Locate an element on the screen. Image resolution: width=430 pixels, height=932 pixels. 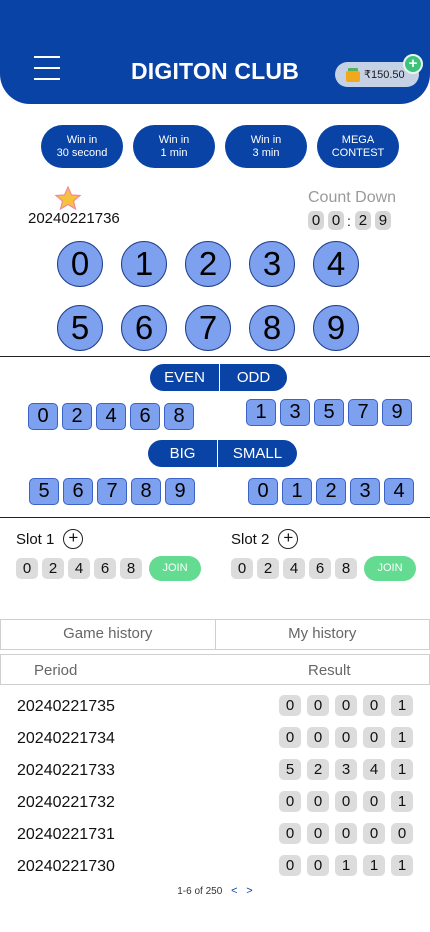
number-ball-4: 4 is located at coordinates (336, 264).